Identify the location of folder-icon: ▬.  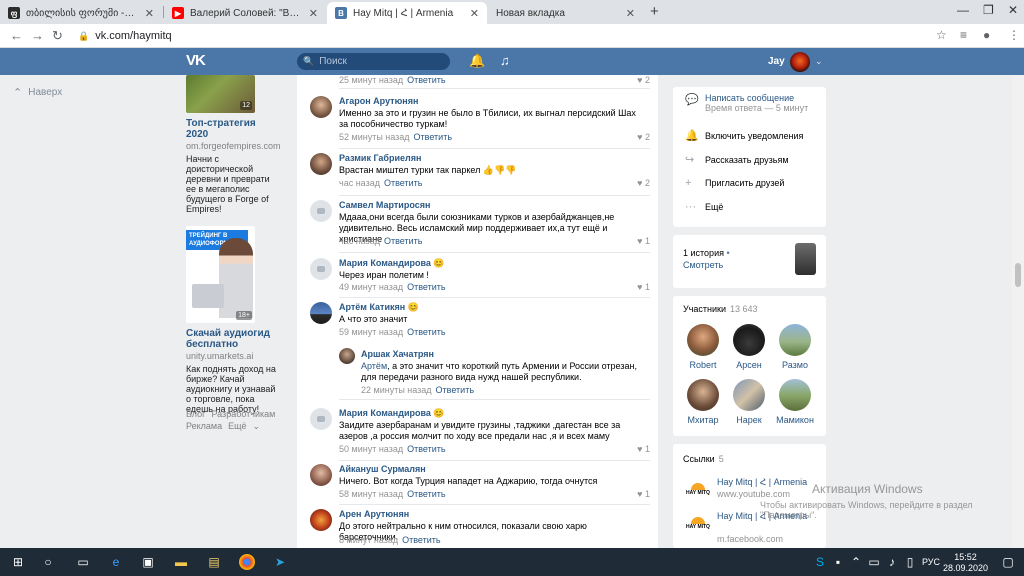
(181, 562).